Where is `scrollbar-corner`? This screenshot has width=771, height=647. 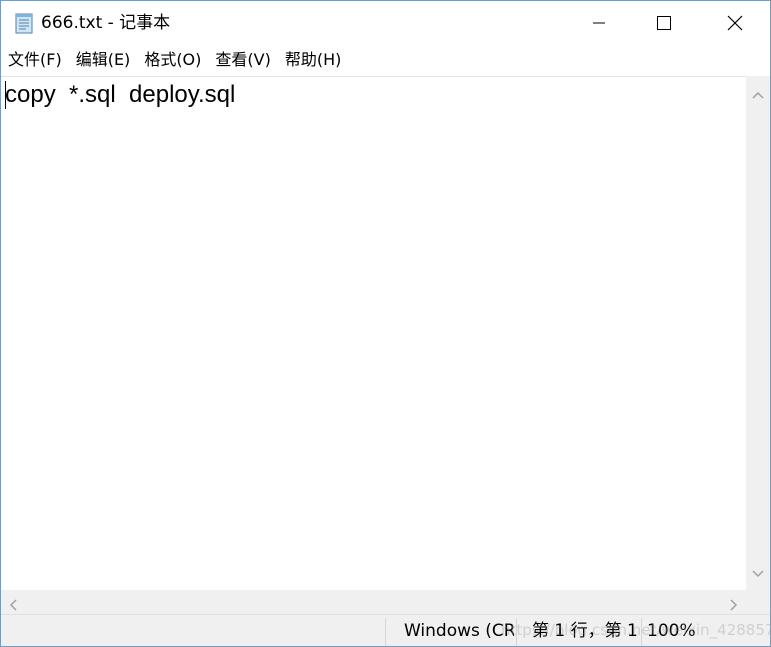
scrollbar-corner is located at coordinates (758, 602).